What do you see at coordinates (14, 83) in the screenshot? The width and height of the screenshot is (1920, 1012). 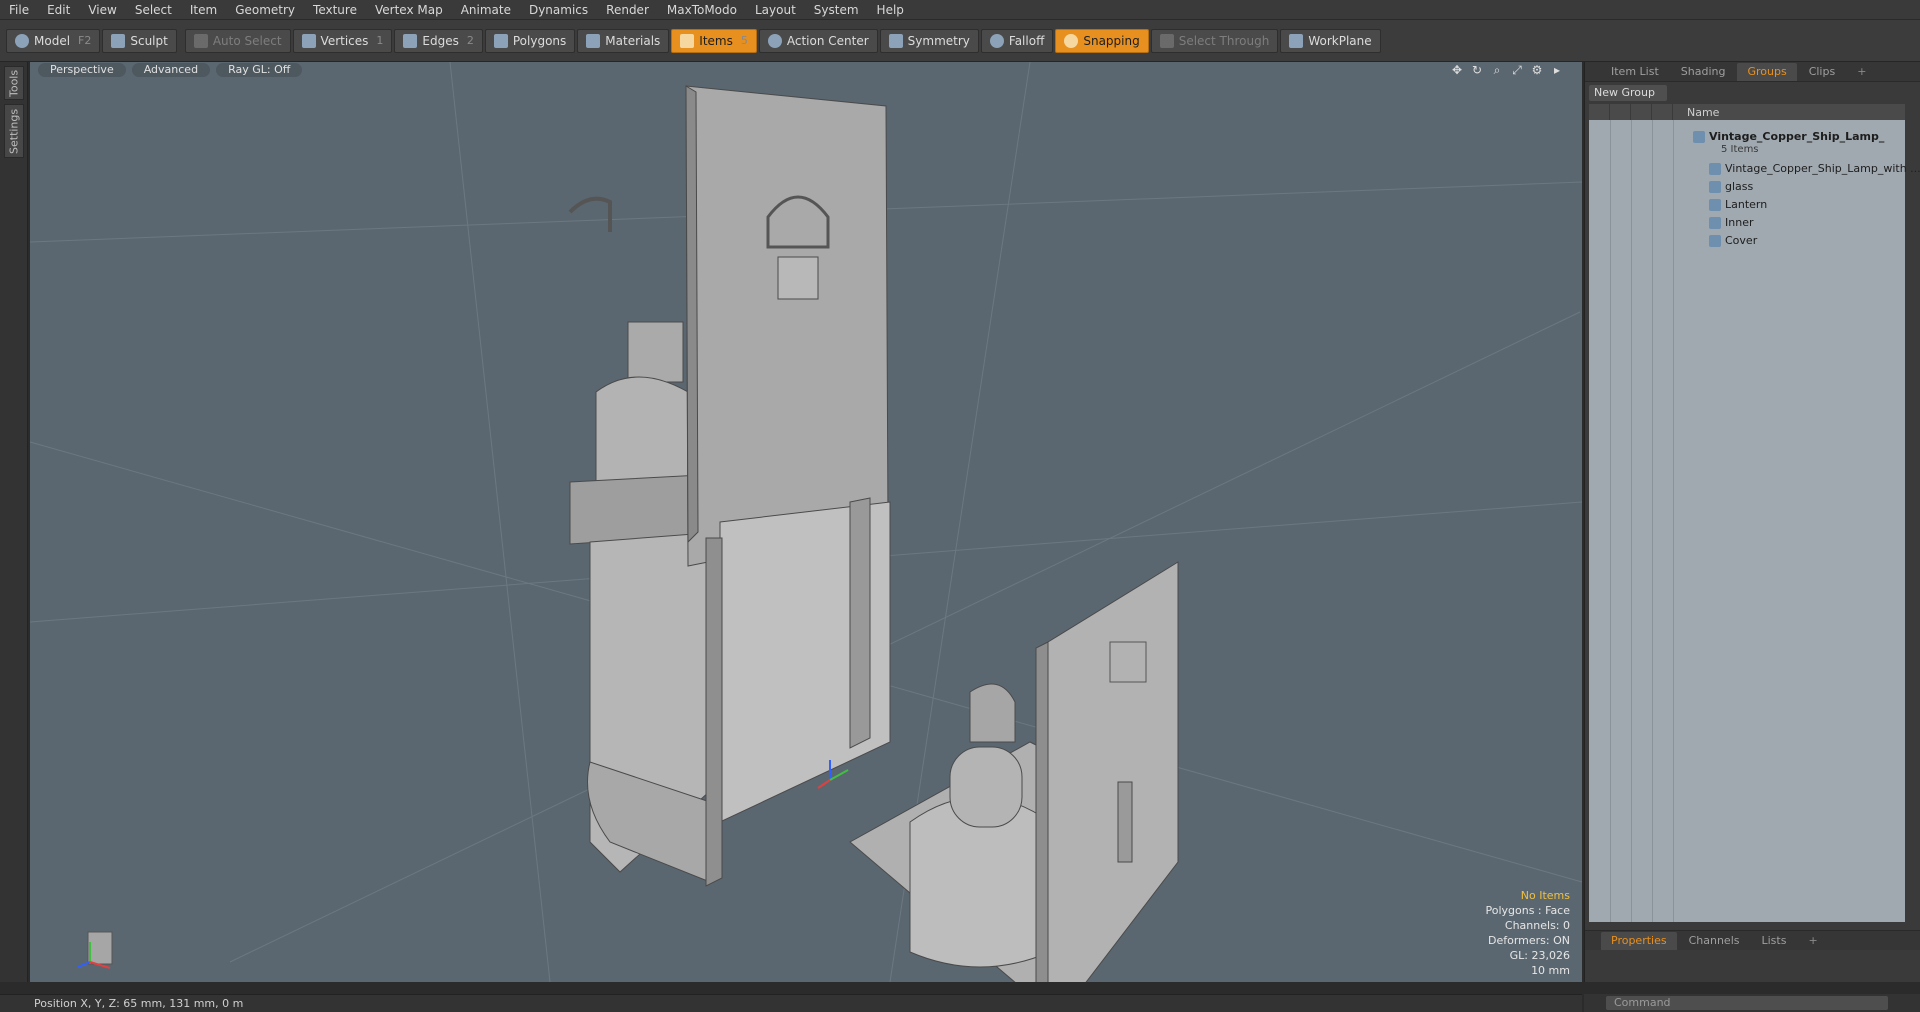 I see `tools-tab: Tools` at bounding box center [14, 83].